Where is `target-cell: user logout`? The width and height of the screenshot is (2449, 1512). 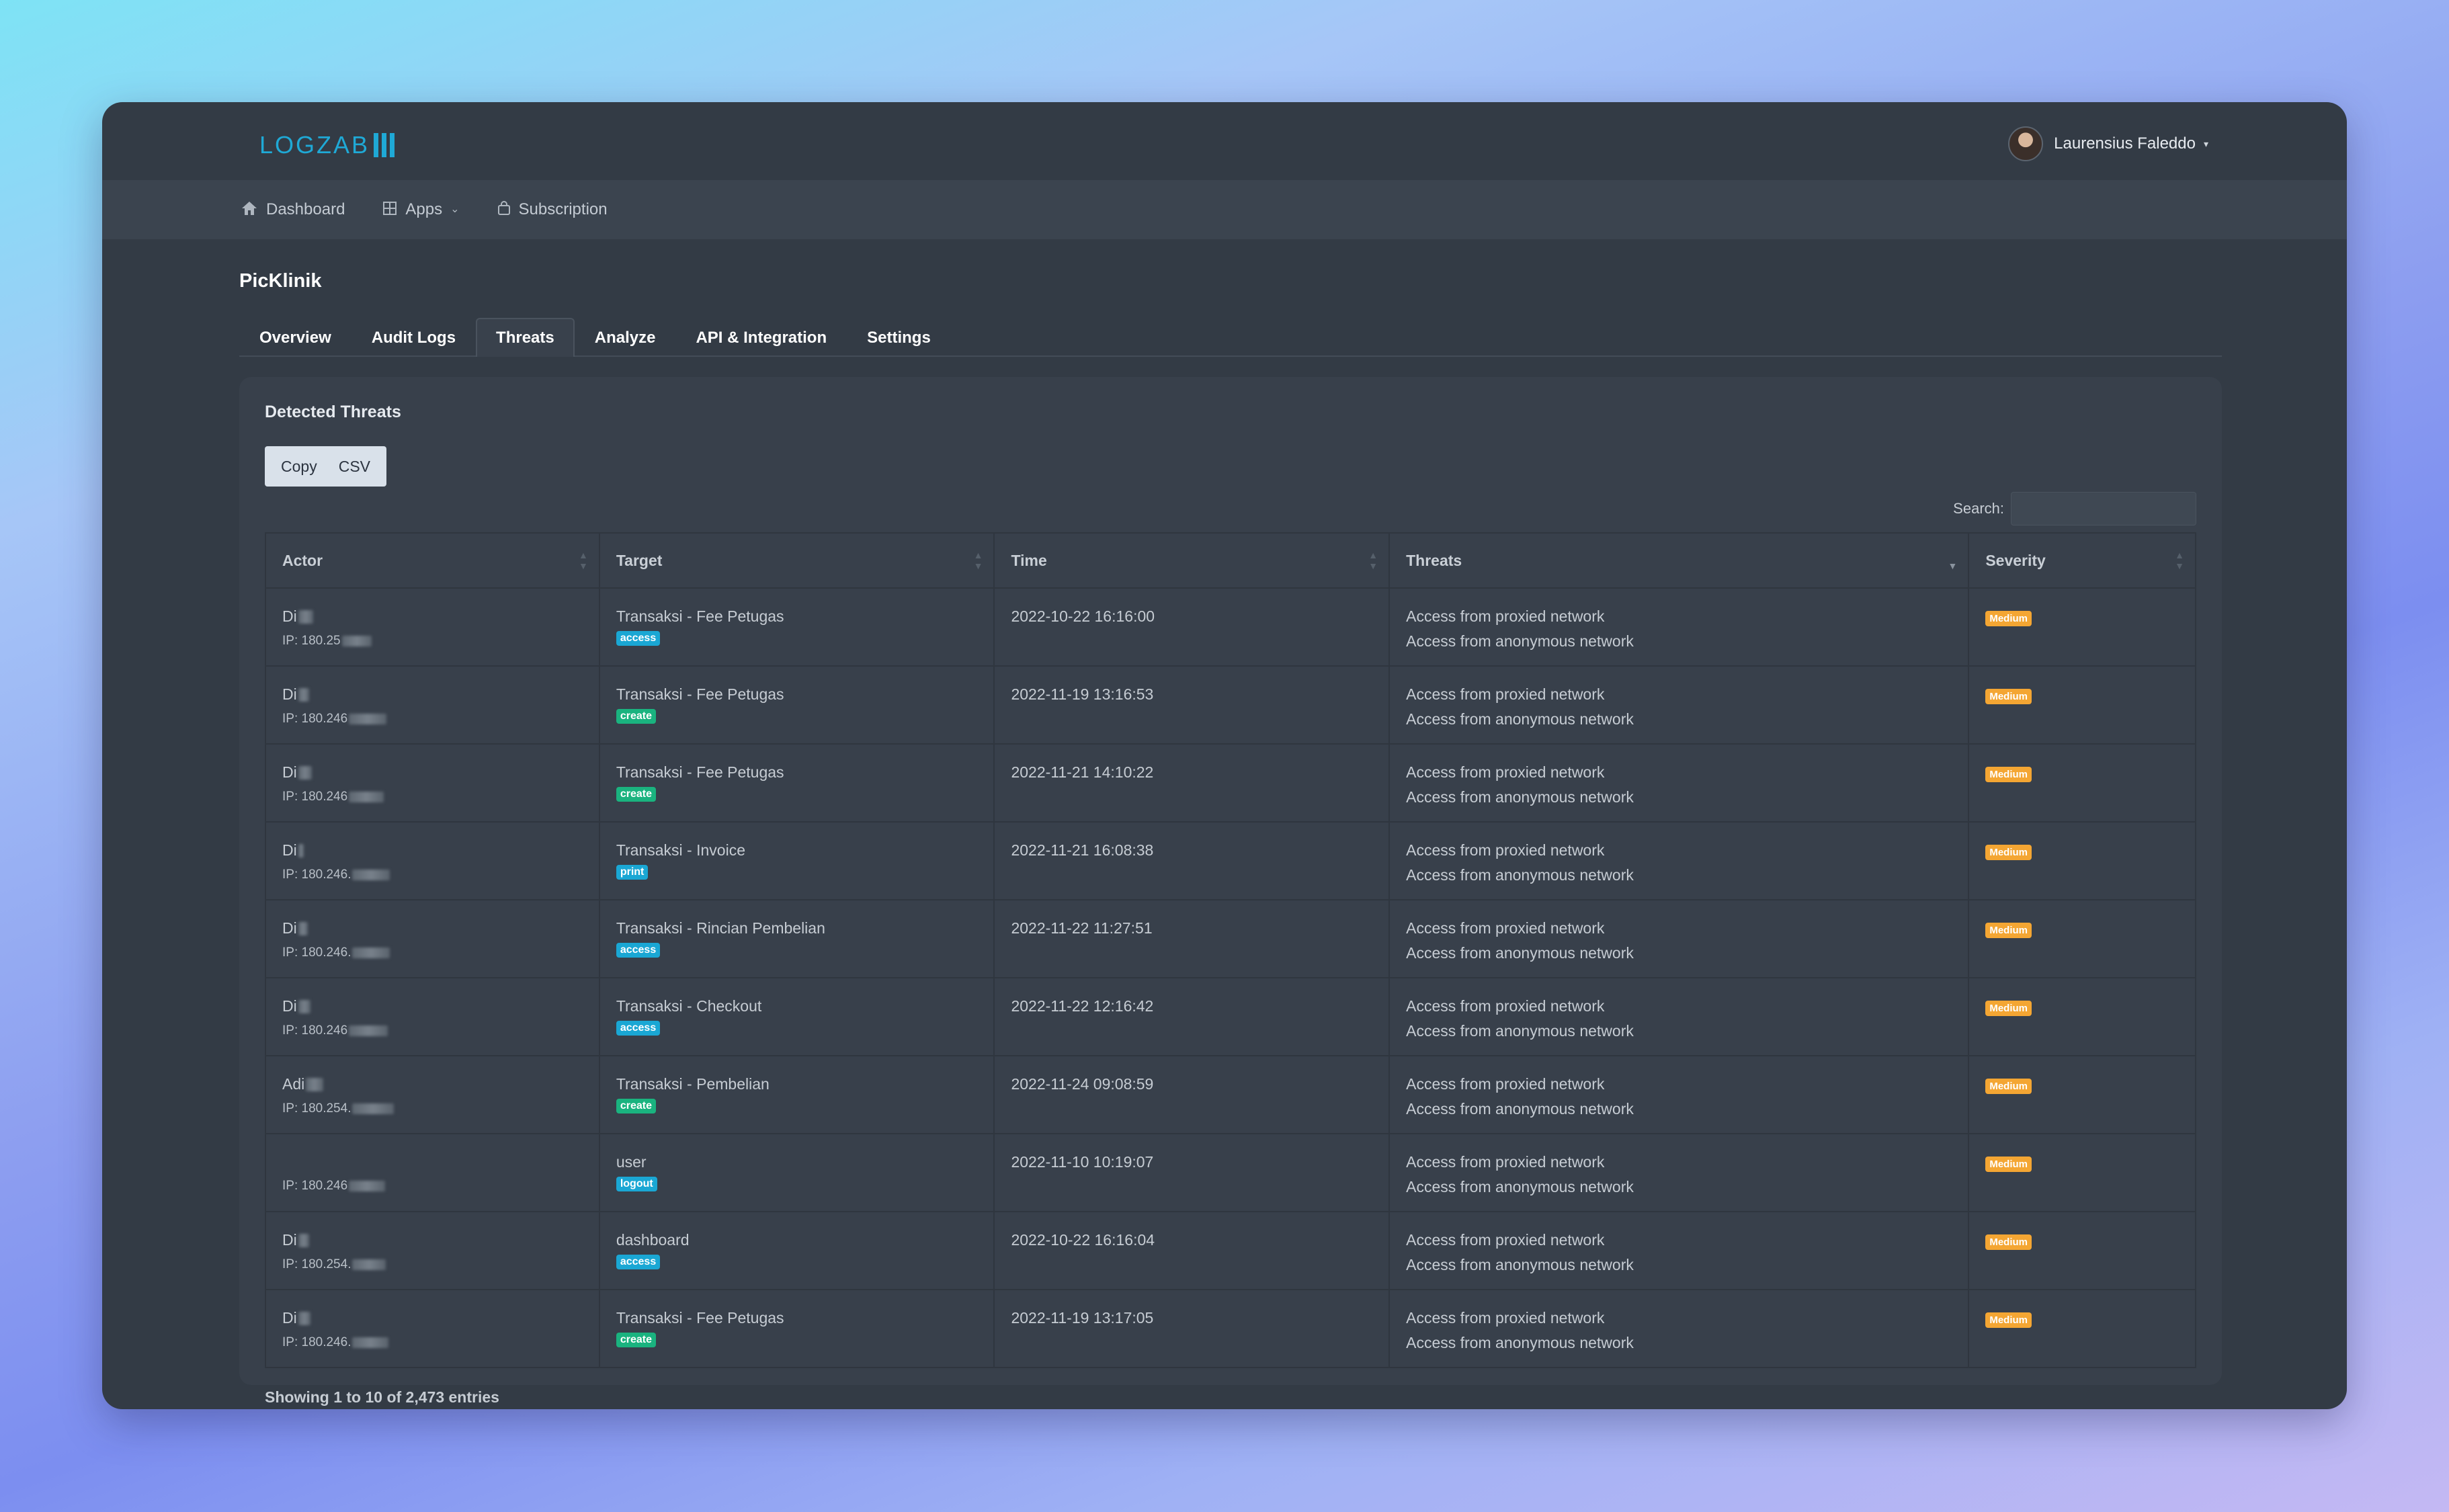 target-cell: user logout is located at coordinates (796, 1173).